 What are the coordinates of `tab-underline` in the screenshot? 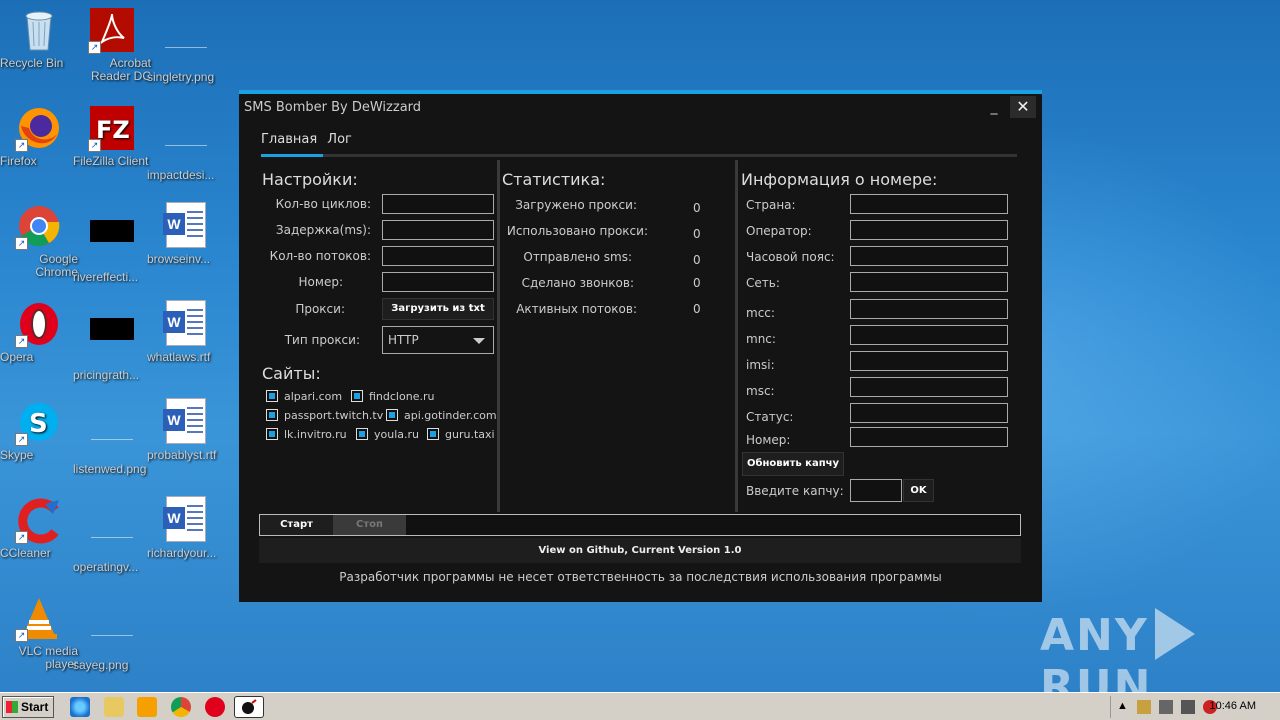 It's located at (639, 155).